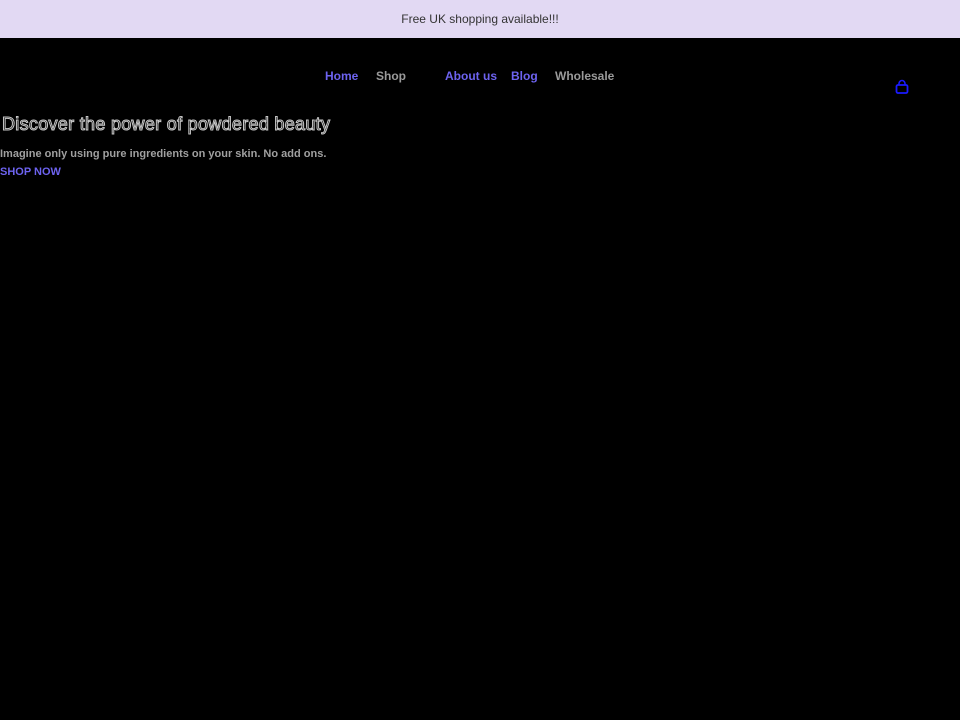 The height and width of the screenshot is (720, 960). I want to click on nav-item-wholesale: Wholesale, so click(584, 76).